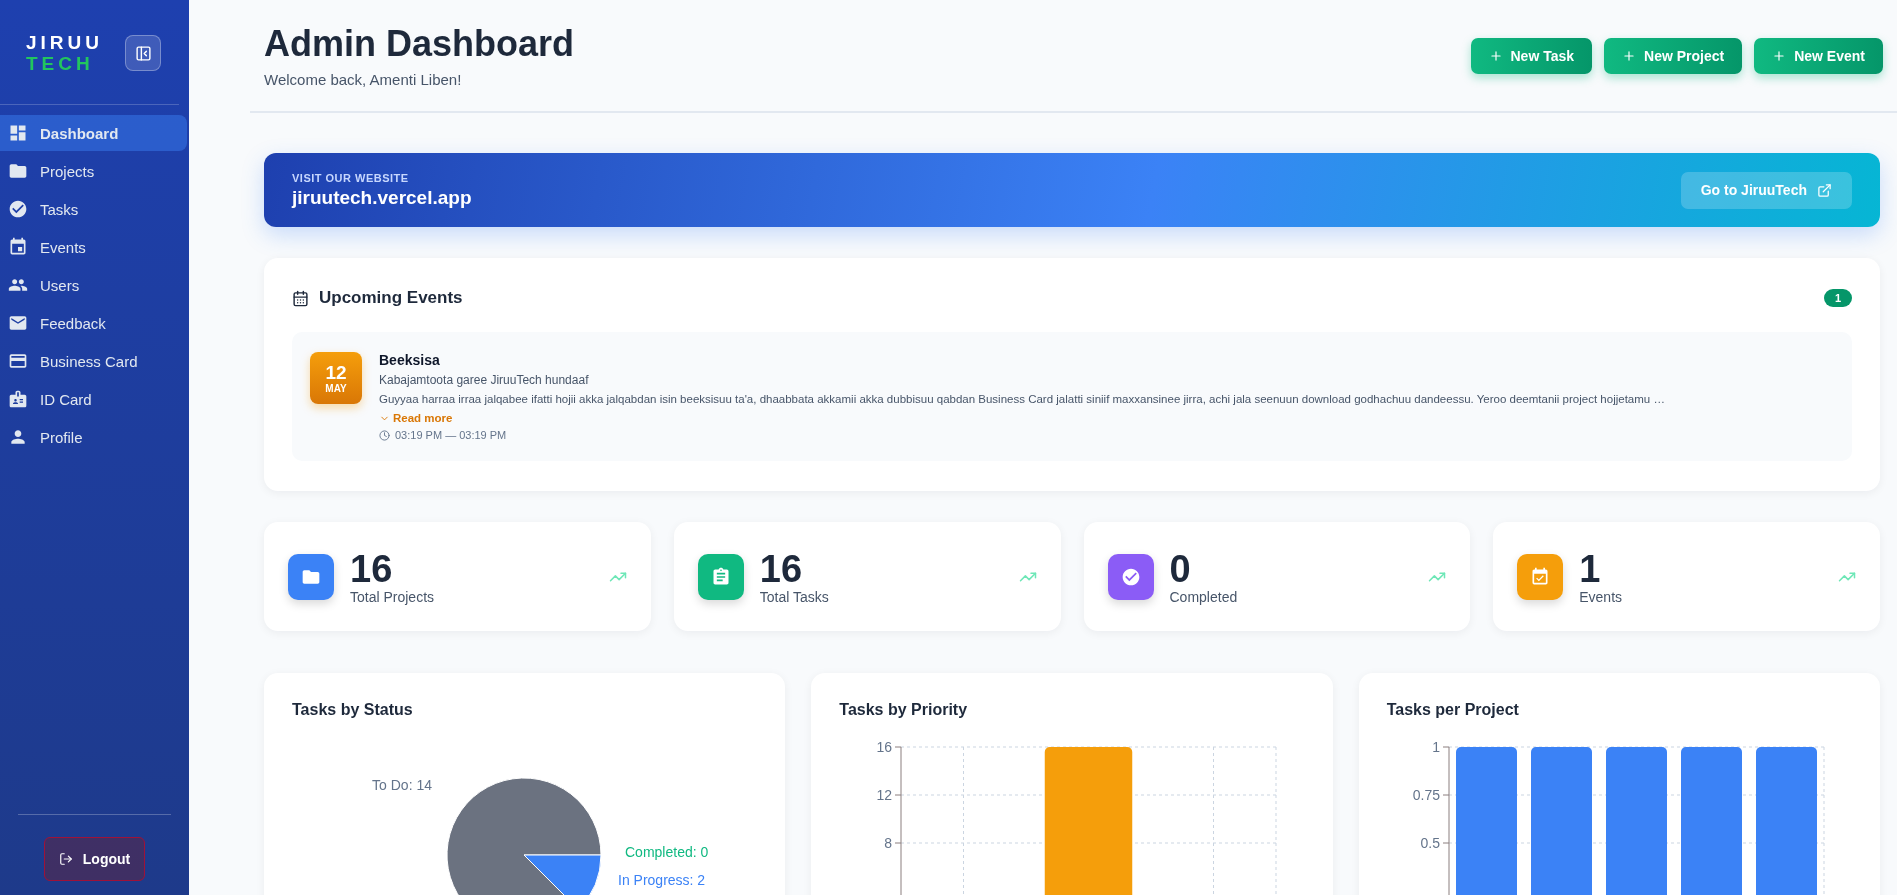  What do you see at coordinates (93, 133) in the screenshot?
I see `nav-item: Dashboard` at bounding box center [93, 133].